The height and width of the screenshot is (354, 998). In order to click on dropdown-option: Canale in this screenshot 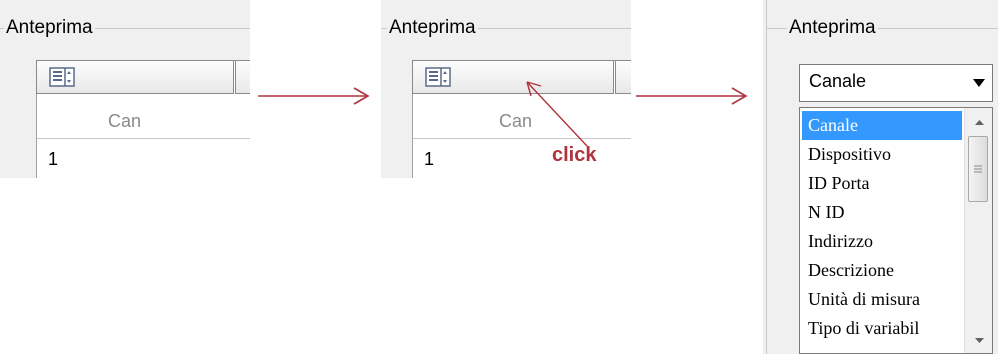, I will do `click(882, 125)`.